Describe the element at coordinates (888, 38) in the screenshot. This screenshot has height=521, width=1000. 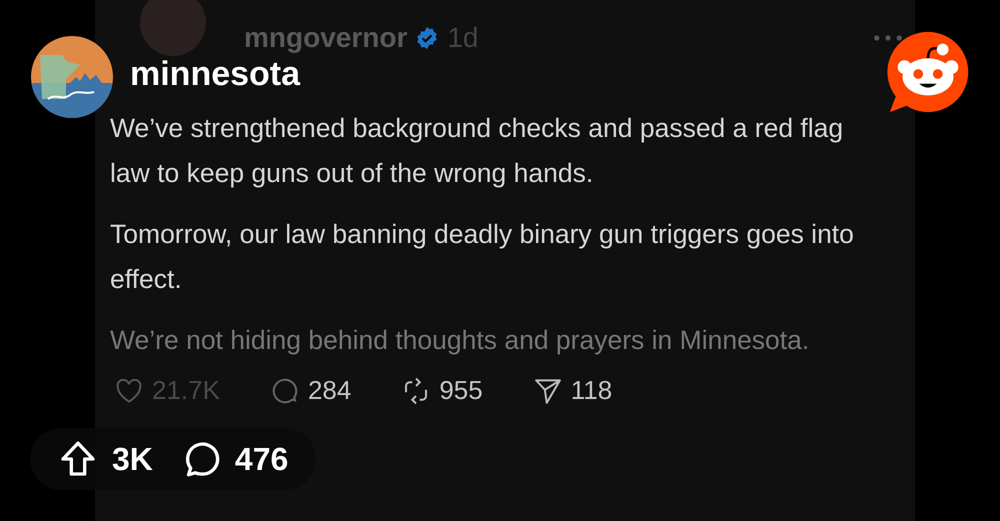
I see `more-options-icon` at that location.